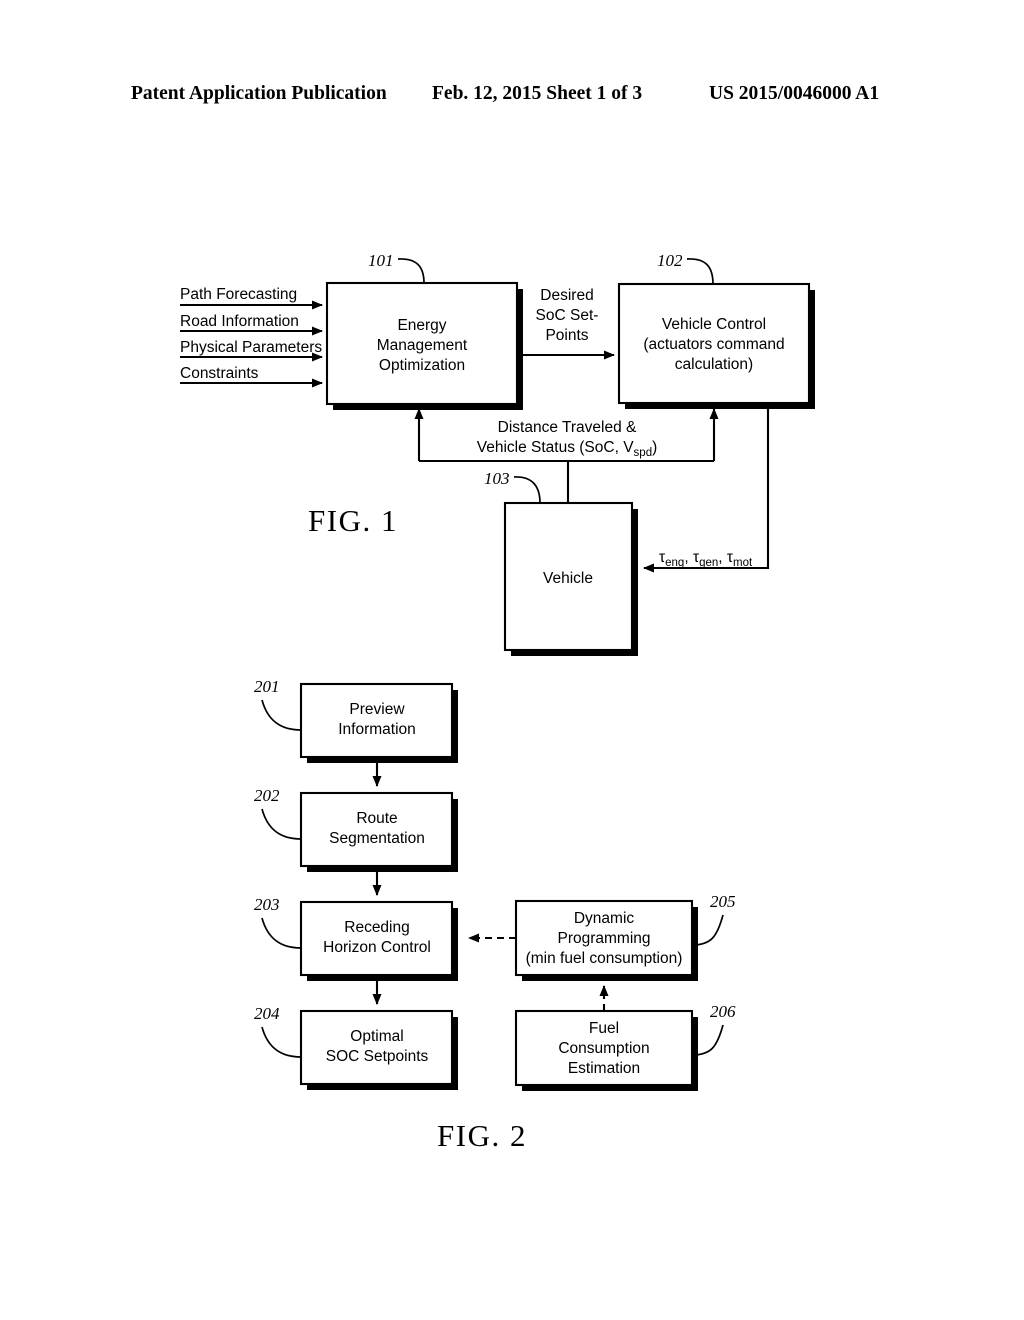 This screenshot has width=1024, height=1320. I want to click on fig2-ref-202: 202, so click(278, 813).